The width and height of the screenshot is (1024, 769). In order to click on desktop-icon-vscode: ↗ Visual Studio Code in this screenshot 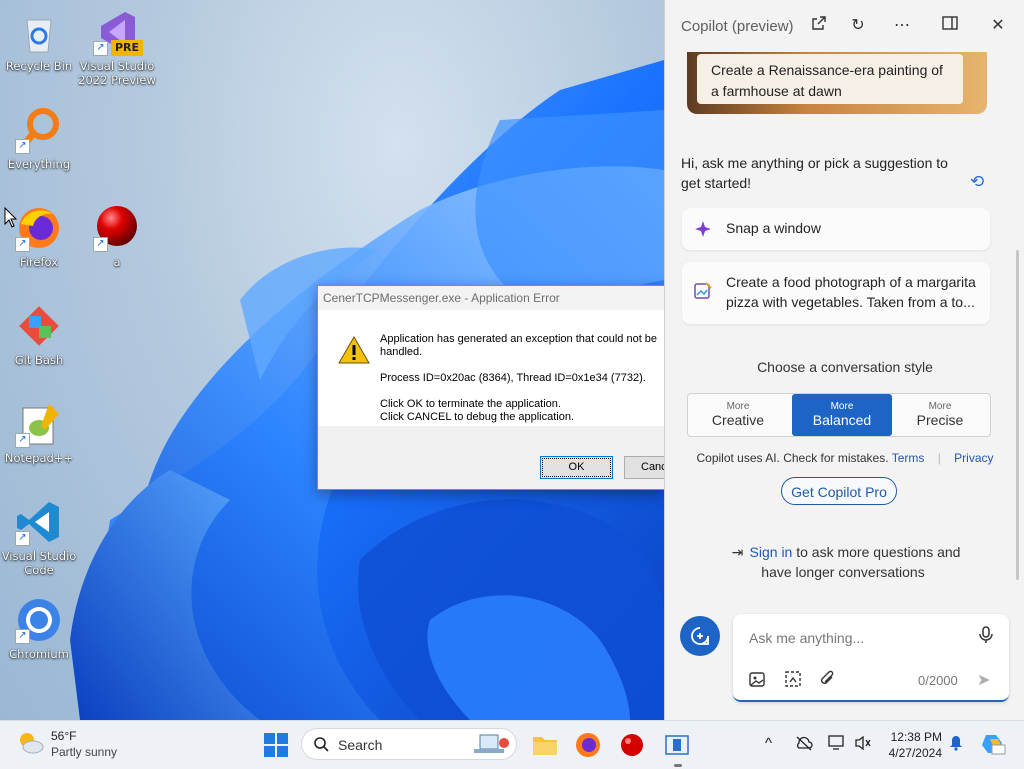, I will do `click(39, 537)`.